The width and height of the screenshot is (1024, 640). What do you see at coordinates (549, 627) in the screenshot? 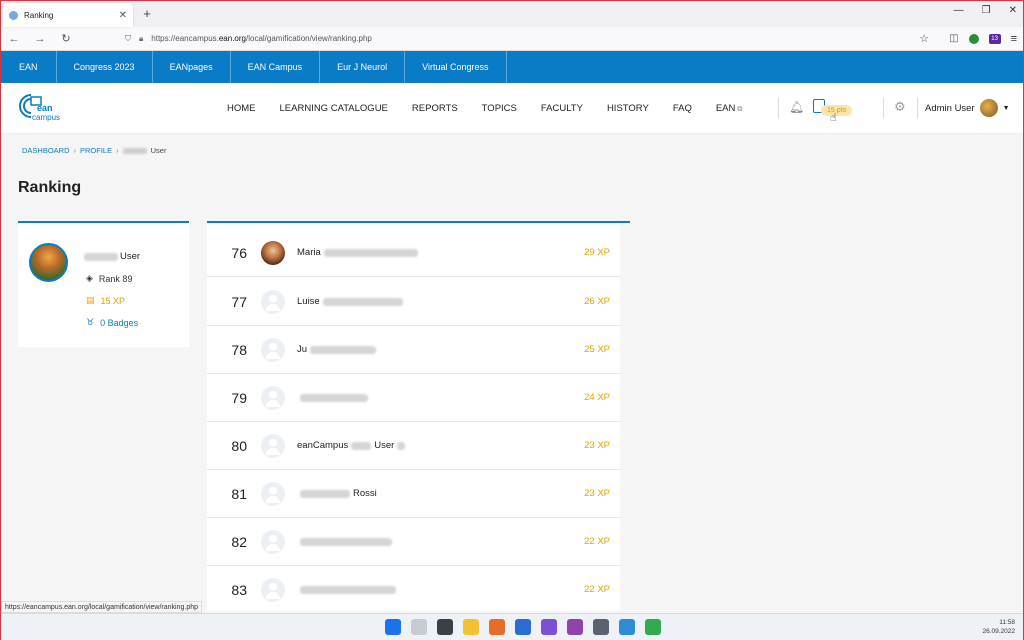
I see `teams-icon` at bounding box center [549, 627].